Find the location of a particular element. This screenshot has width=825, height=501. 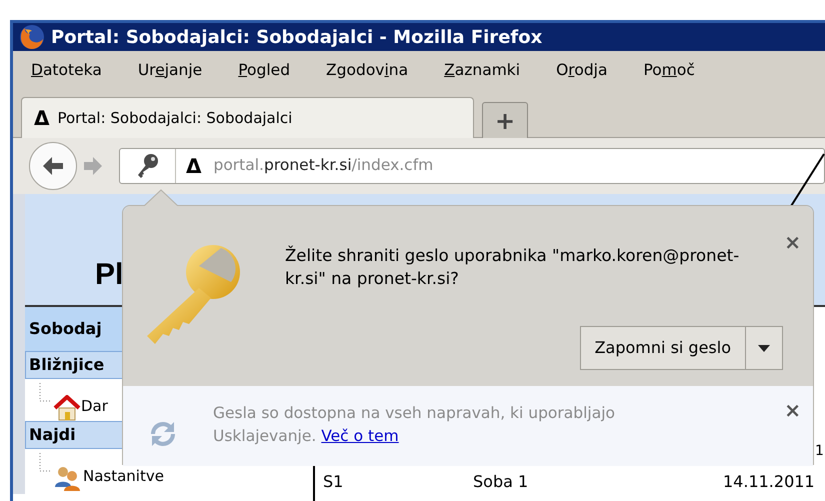

sidebar-link: Dar is located at coordinates (94, 405).